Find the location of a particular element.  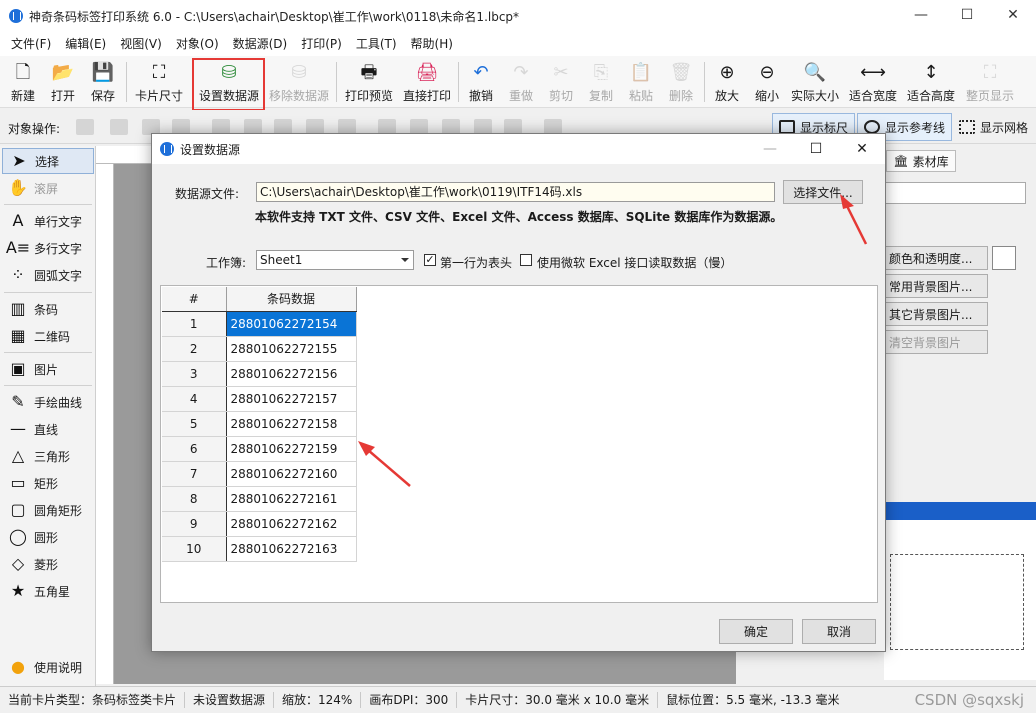

tools-divider is located at coordinates (48, 385).